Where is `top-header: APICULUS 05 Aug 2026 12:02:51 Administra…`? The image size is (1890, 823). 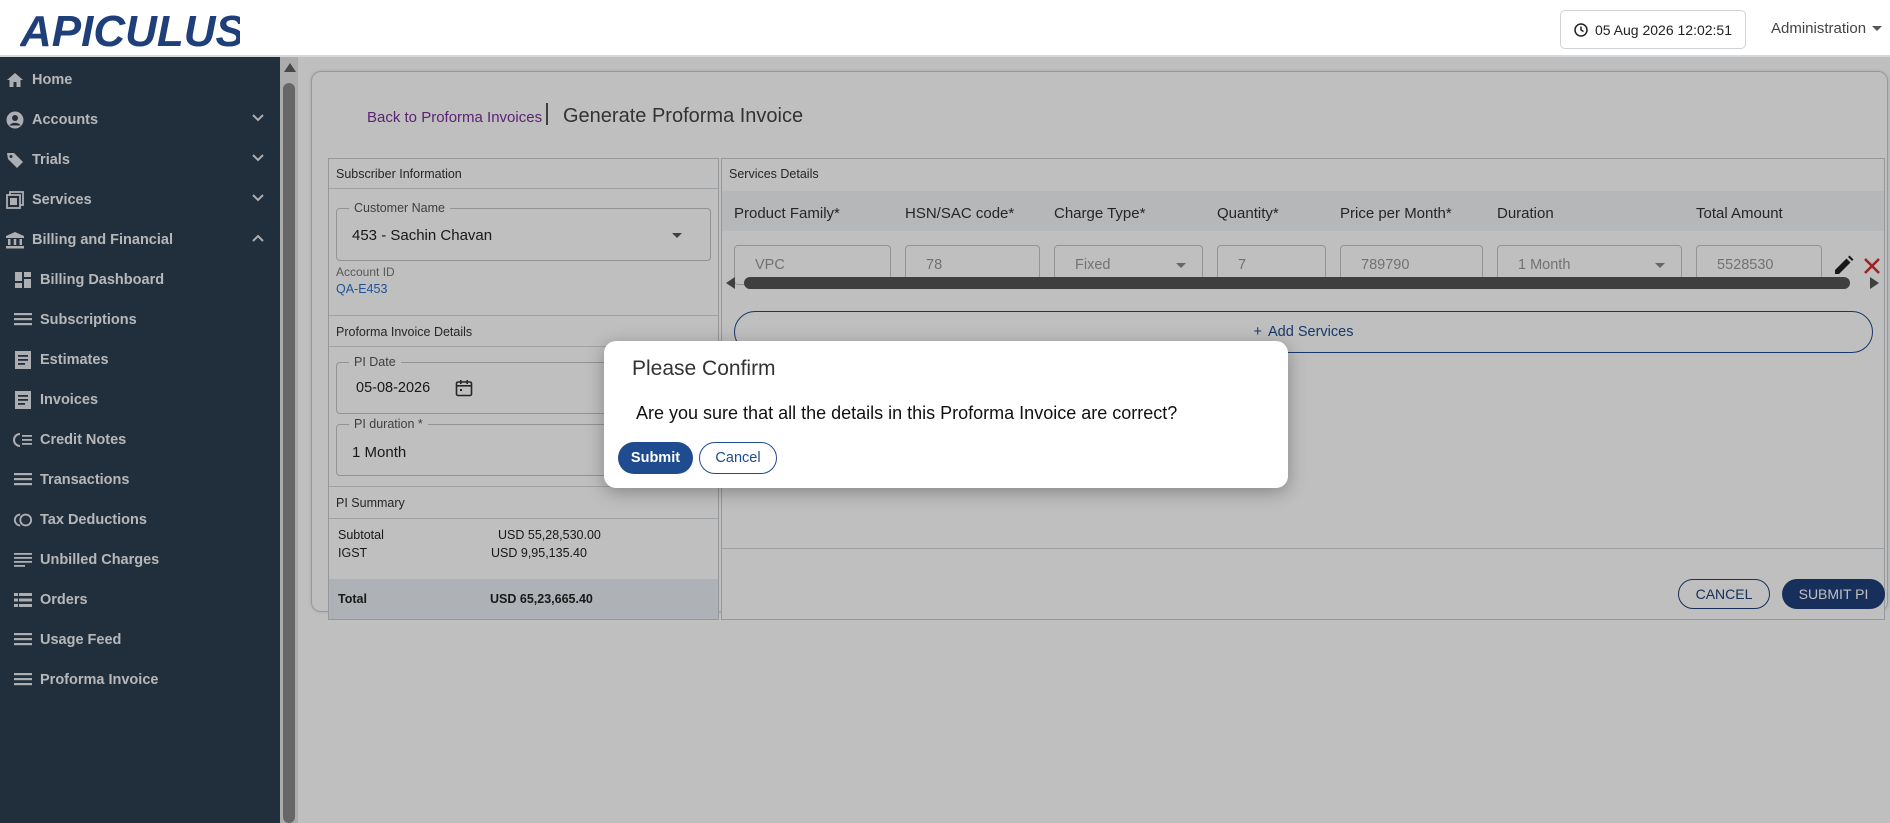
top-header: APICULUS 05 Aug 2026 12:02:51 Administra… is located at coordinates (945, 28).